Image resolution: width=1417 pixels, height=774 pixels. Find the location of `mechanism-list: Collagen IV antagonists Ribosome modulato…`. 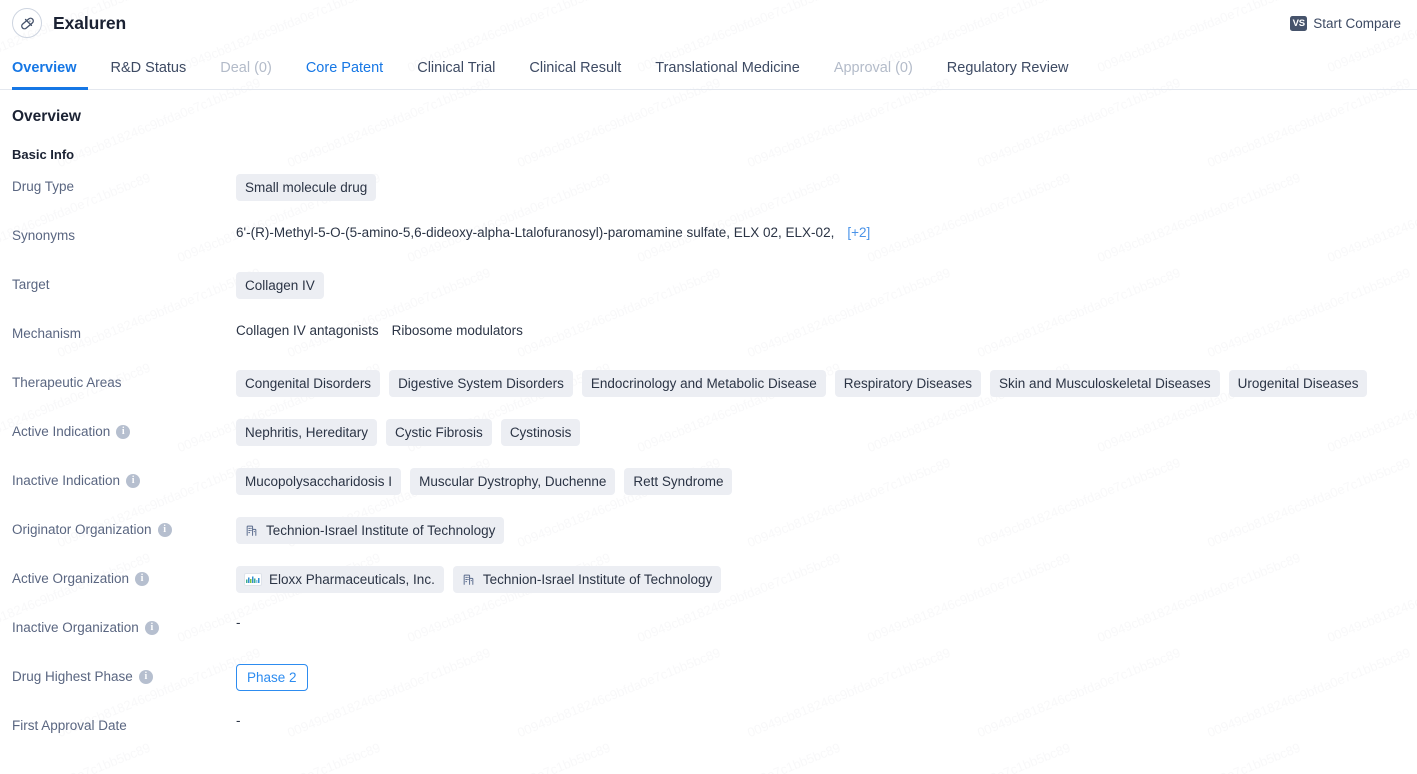

mechanism-list: Collagen IV antagonists Ribosome modulato… is located at coordinates (379, 330).